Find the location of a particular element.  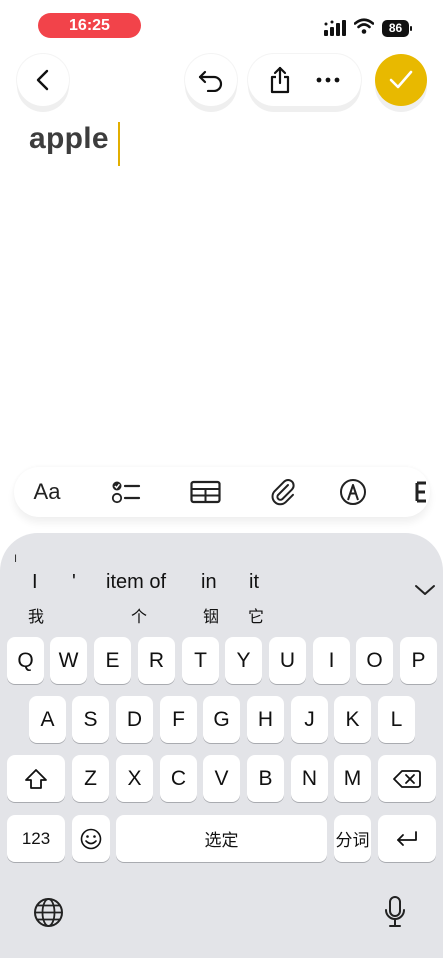

key-b: B is located at coordinates (265, 778).